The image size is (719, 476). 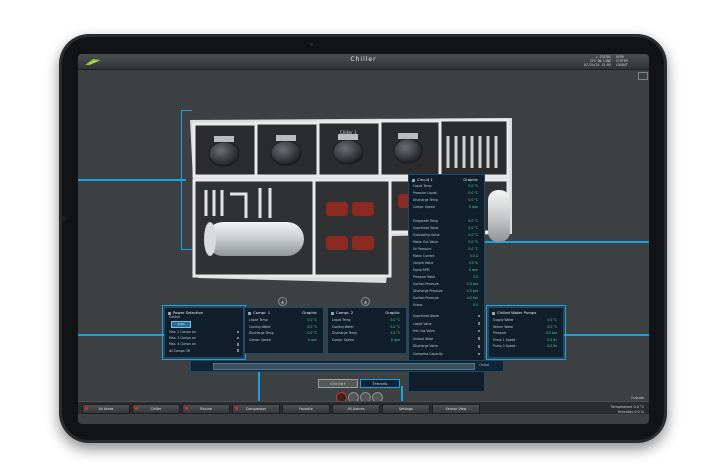 I want to click on tab-trends: Trends, so click(x=380, y=383).